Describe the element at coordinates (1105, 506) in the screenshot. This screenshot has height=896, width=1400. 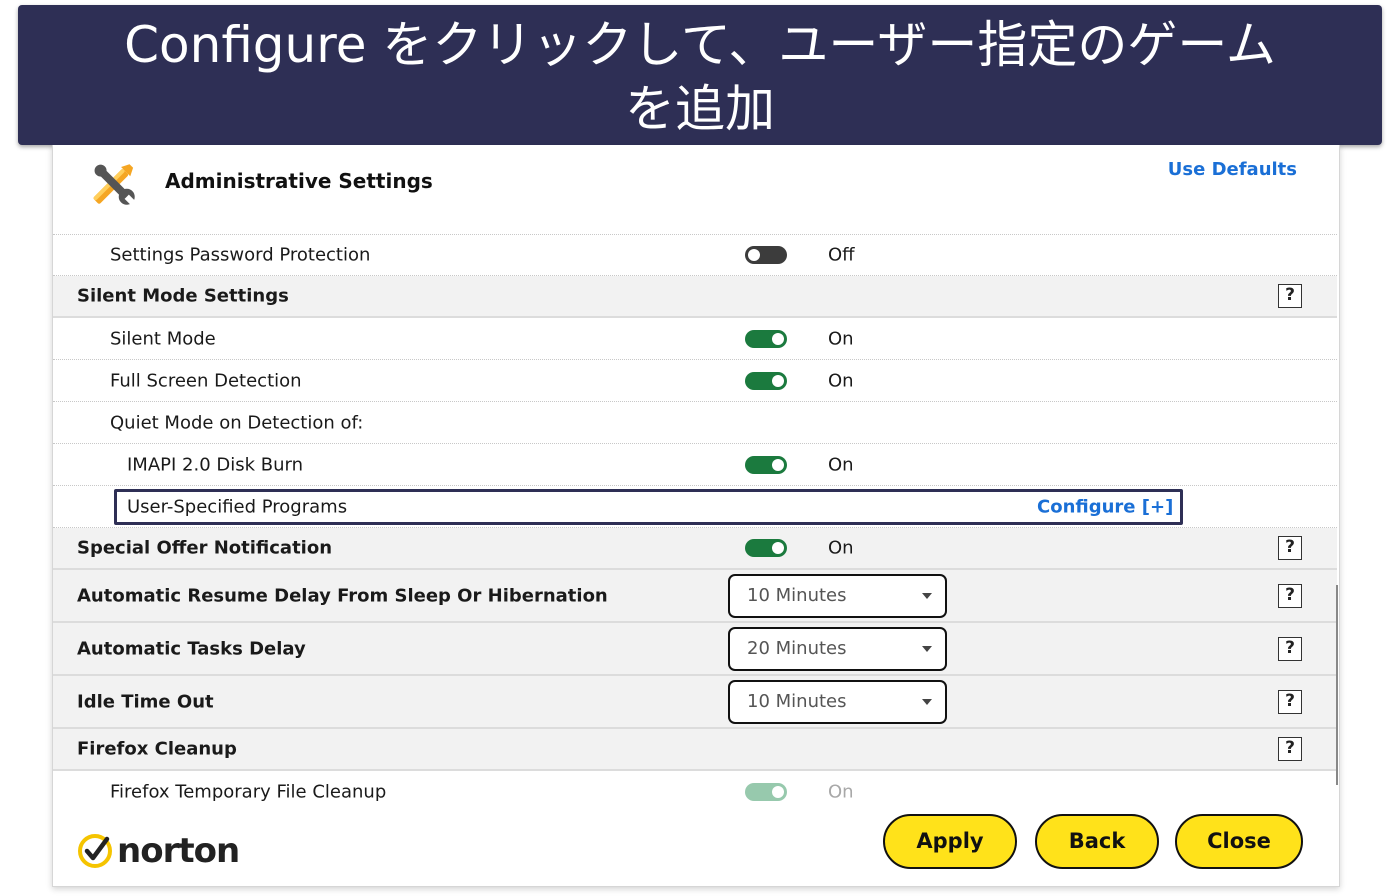
I see `configure-link: Configure [+]` at that location.